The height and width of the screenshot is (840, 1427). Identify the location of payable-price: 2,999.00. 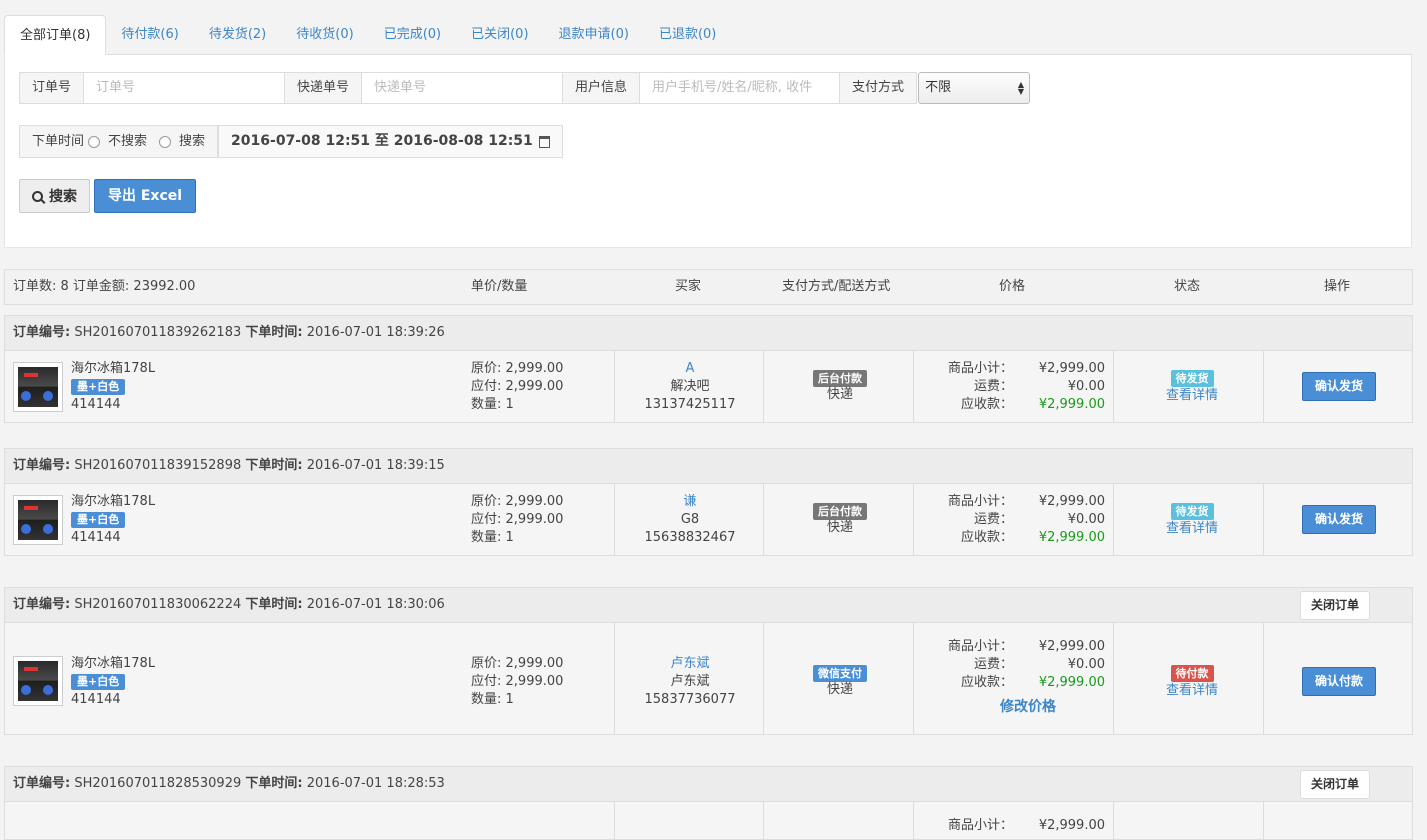
(534, 681).